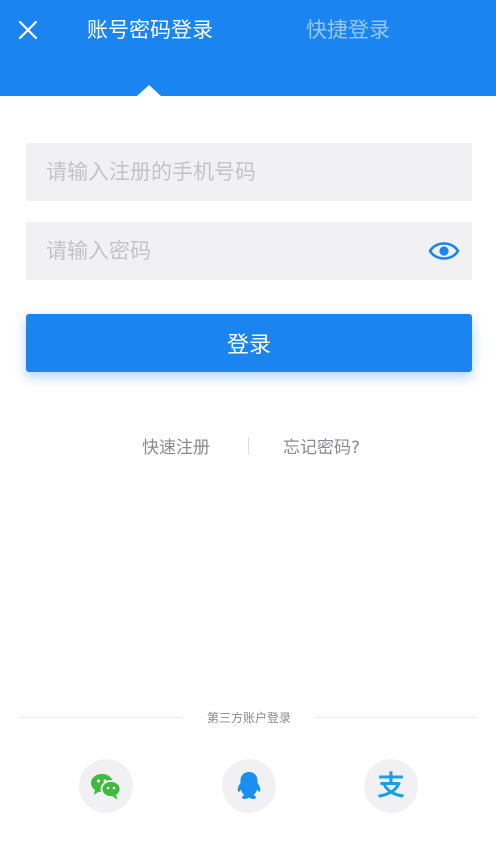 The image size is (496, 848). I want to click on qq-login-button, so click(249, 786).